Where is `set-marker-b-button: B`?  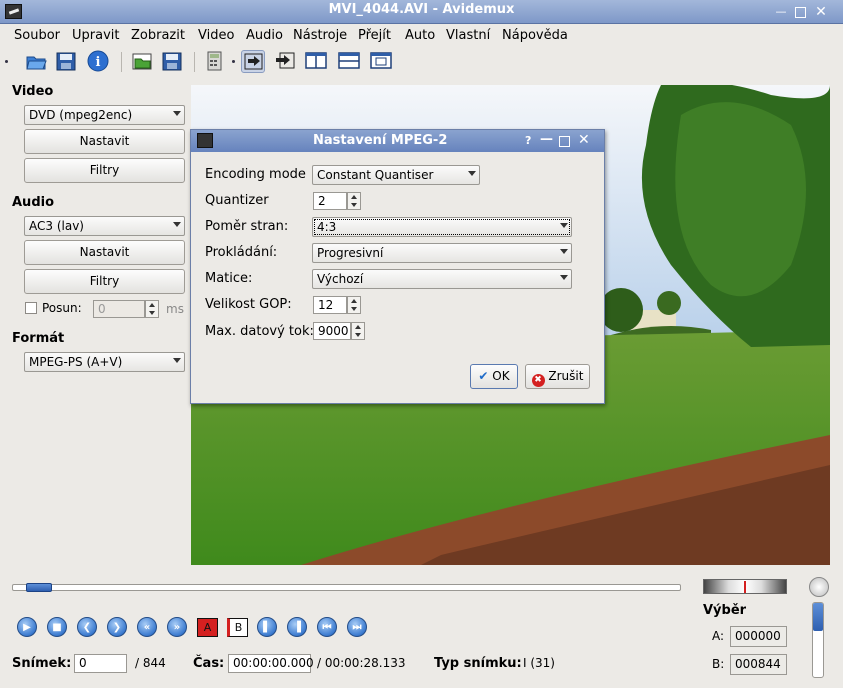
set-marker-b-button: B is located at coordinates (237, 627).